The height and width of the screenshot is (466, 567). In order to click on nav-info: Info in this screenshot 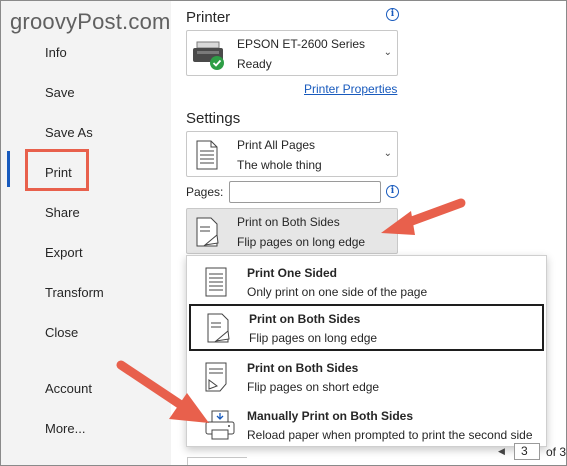, I will do `click(56, 52)`.